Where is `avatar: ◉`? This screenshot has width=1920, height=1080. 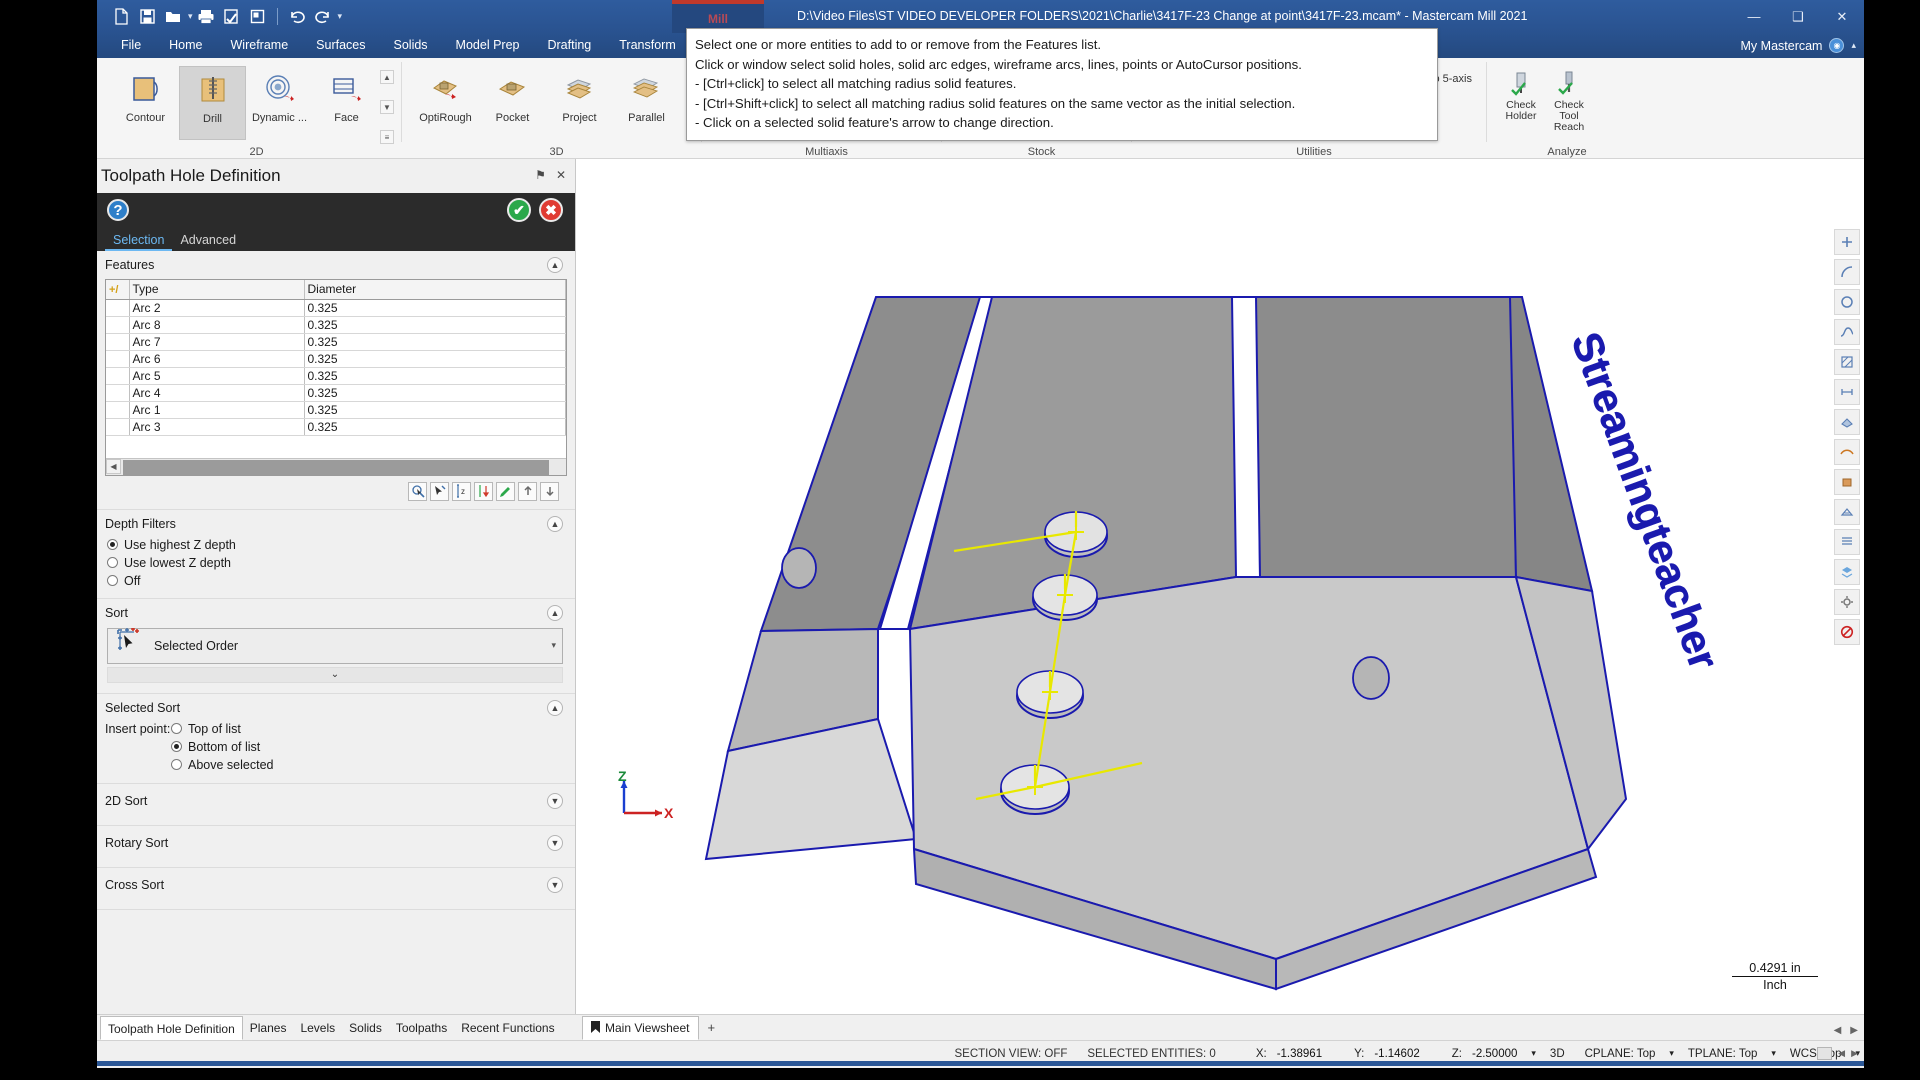 avatar: ◉ is located at coordinates (1837, 45).